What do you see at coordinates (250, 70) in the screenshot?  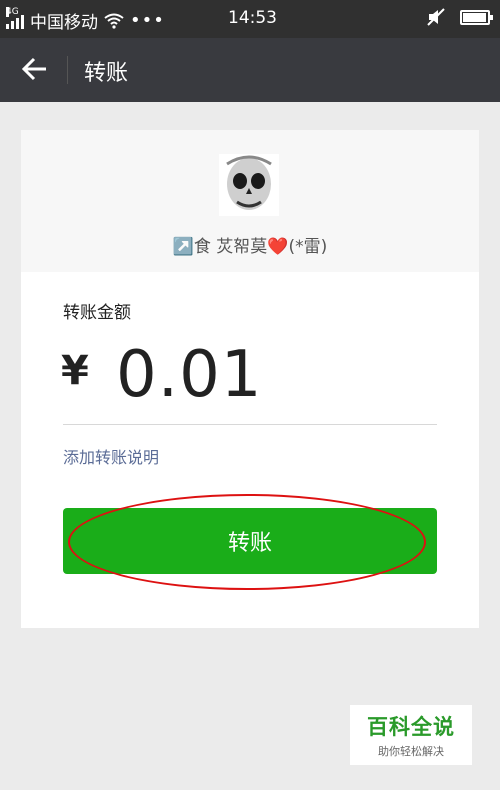 I see `nav-bar: 转账` at bounding box center [250, 70].